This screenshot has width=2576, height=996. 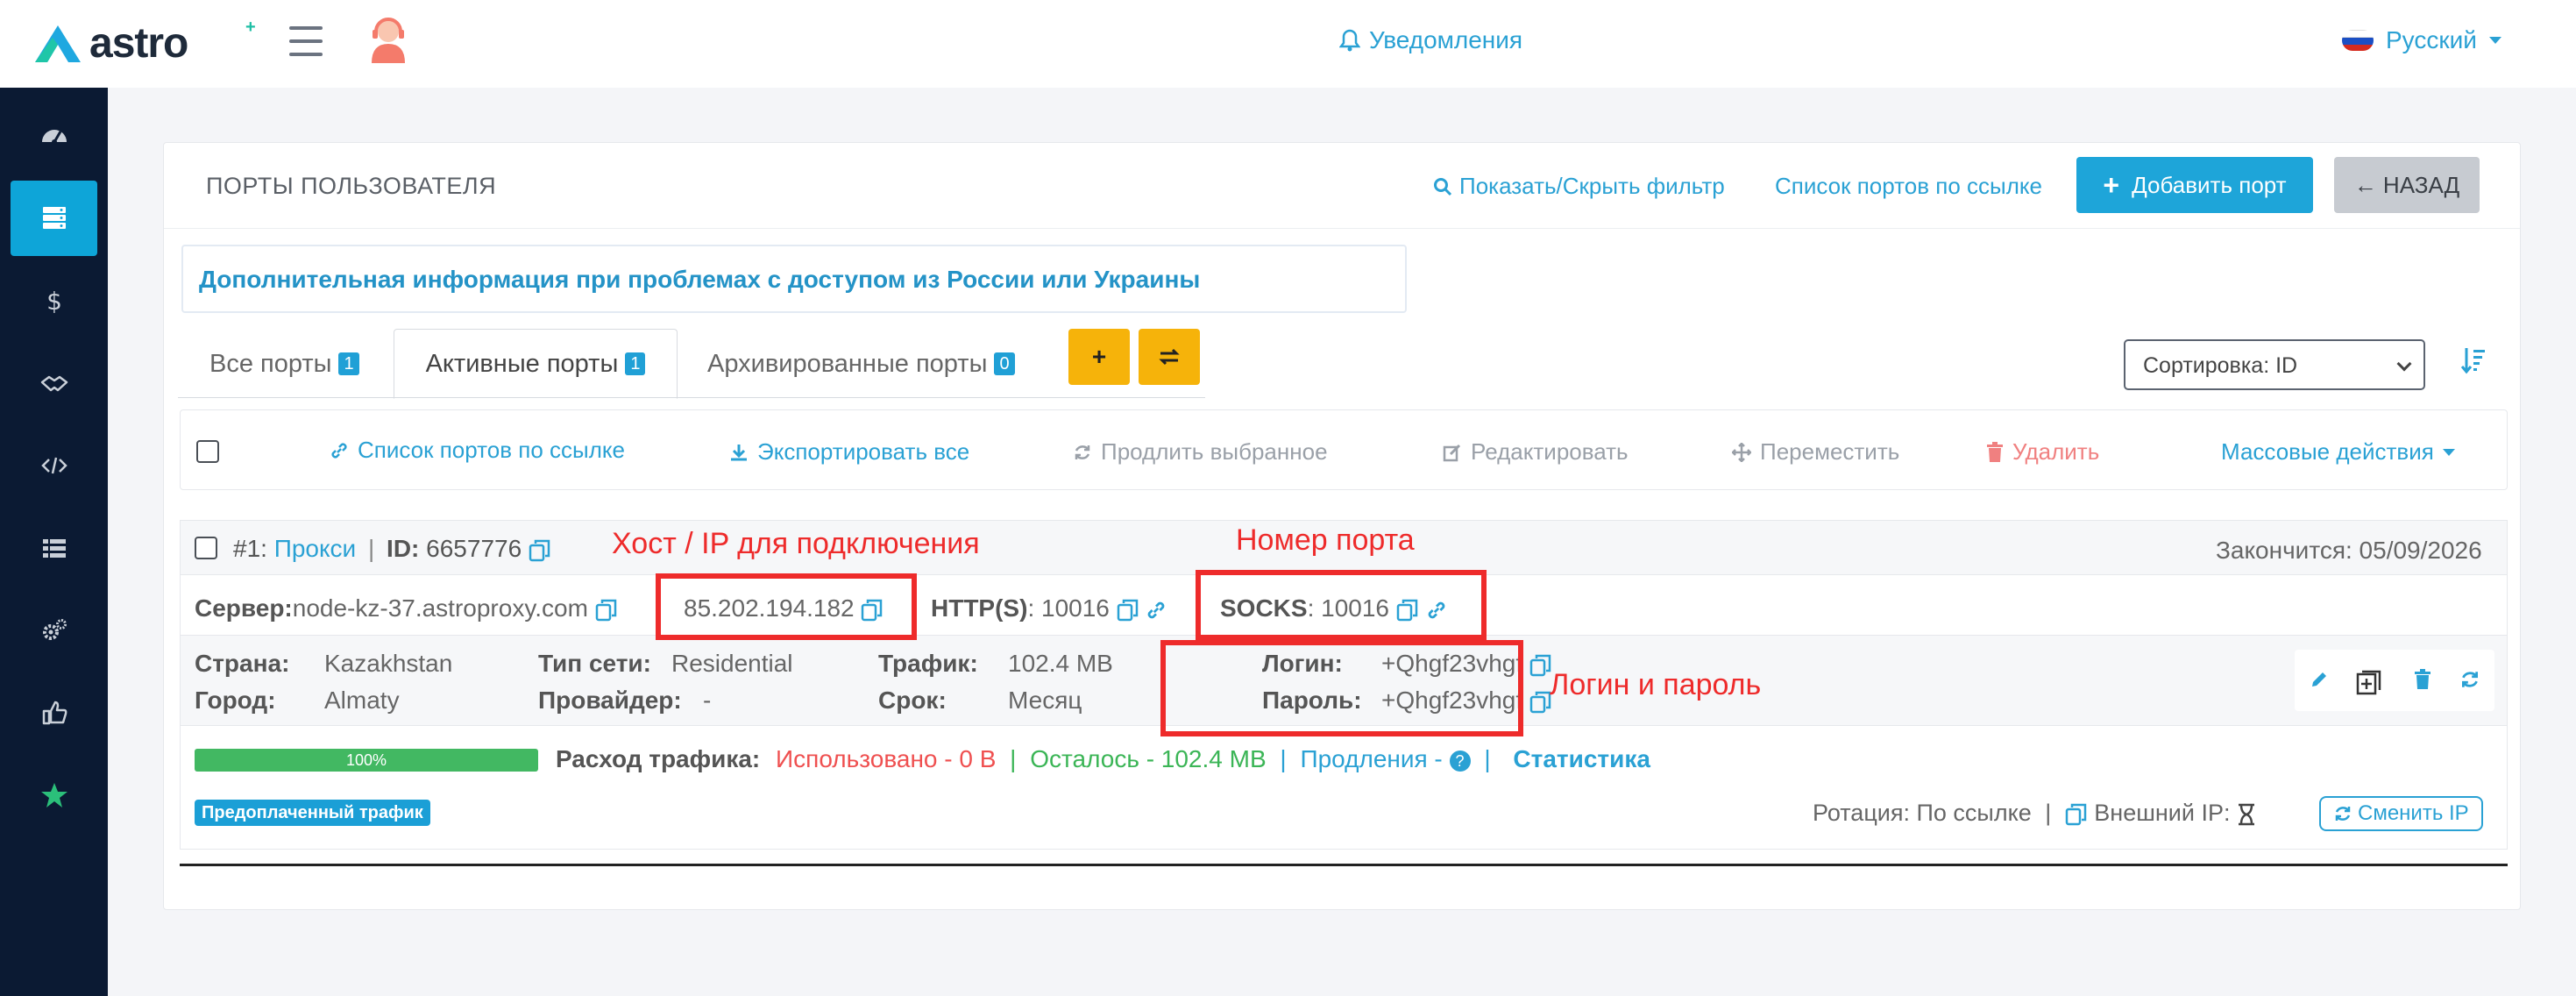 I want to click on sidebar-item-list, so click(x=54, y=548).